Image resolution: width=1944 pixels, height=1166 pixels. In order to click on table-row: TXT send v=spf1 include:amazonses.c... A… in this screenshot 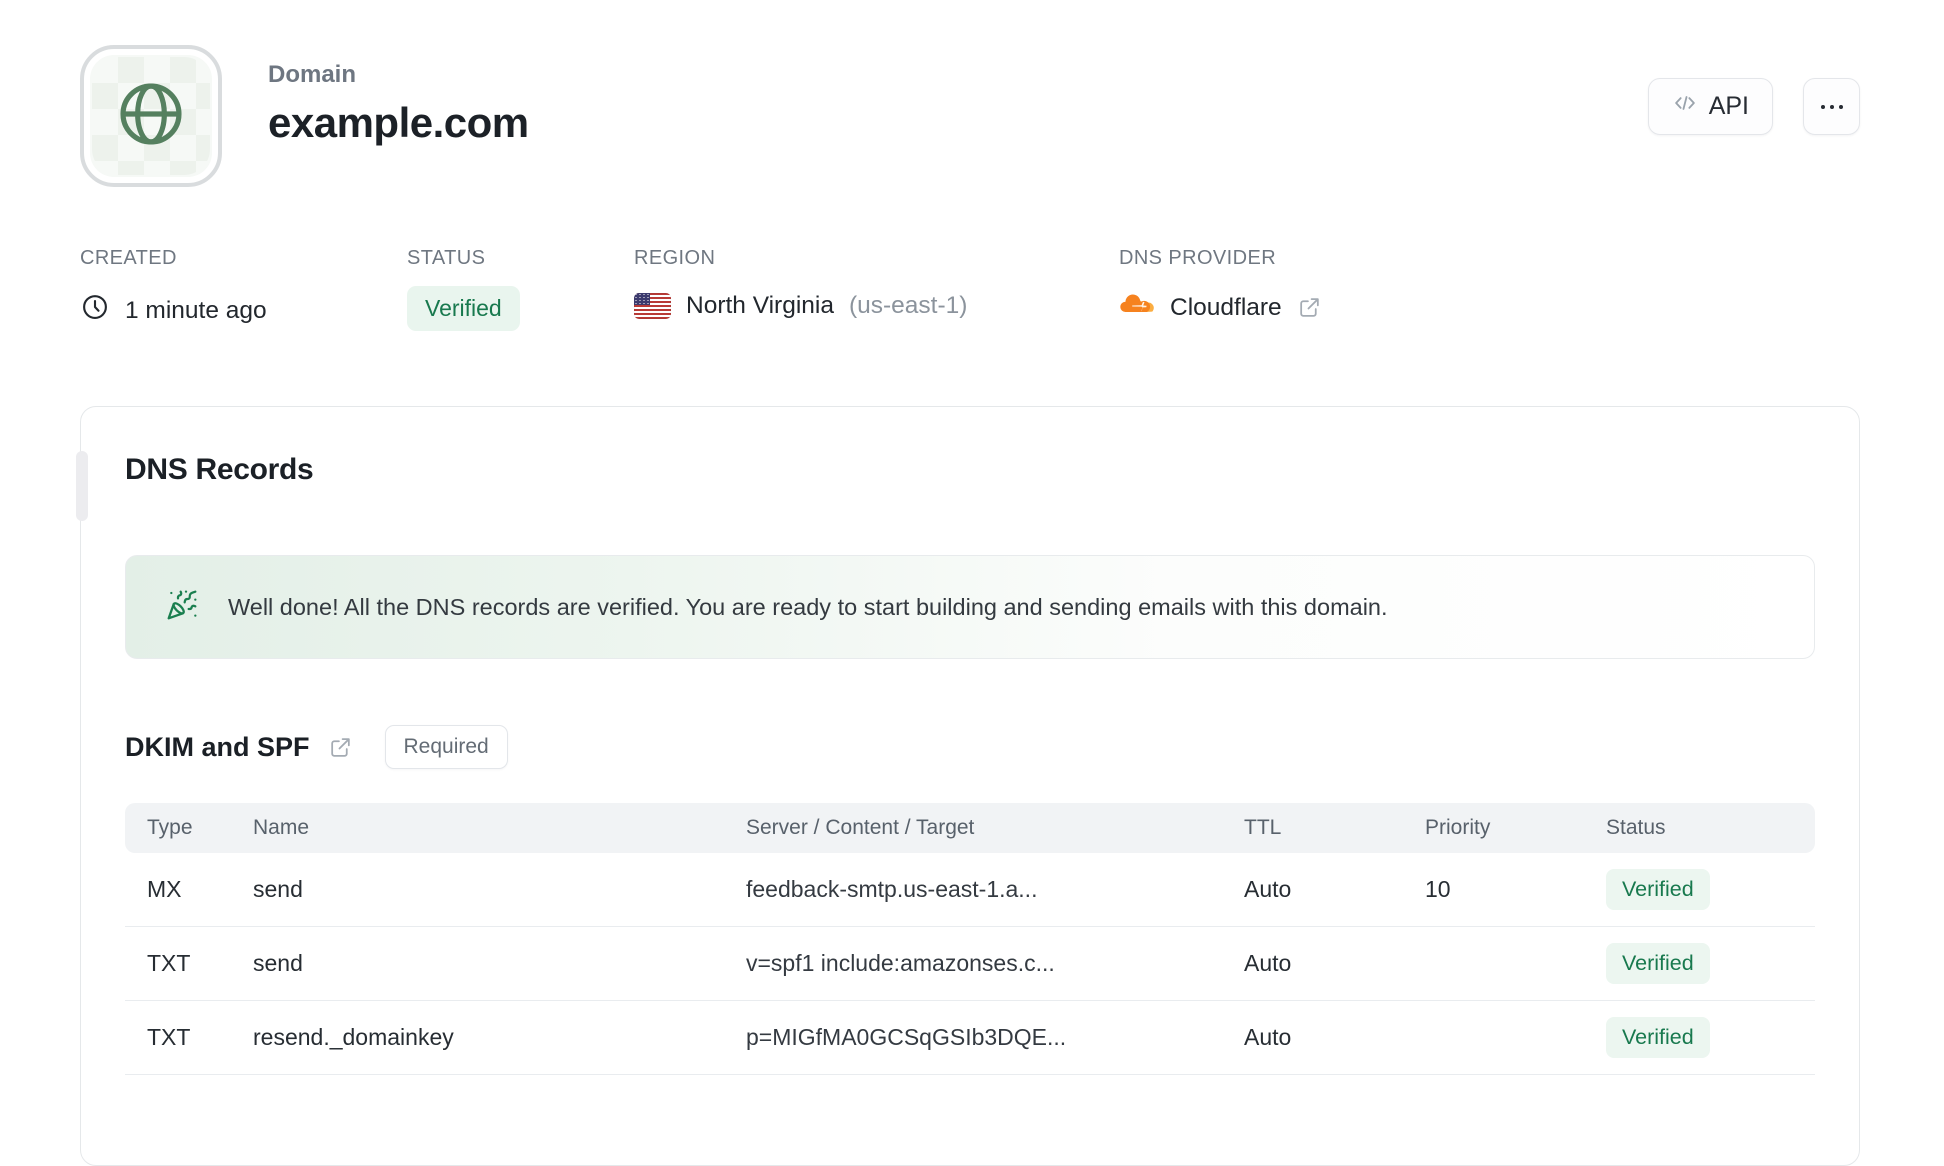, I will do `click(970, 964)`.